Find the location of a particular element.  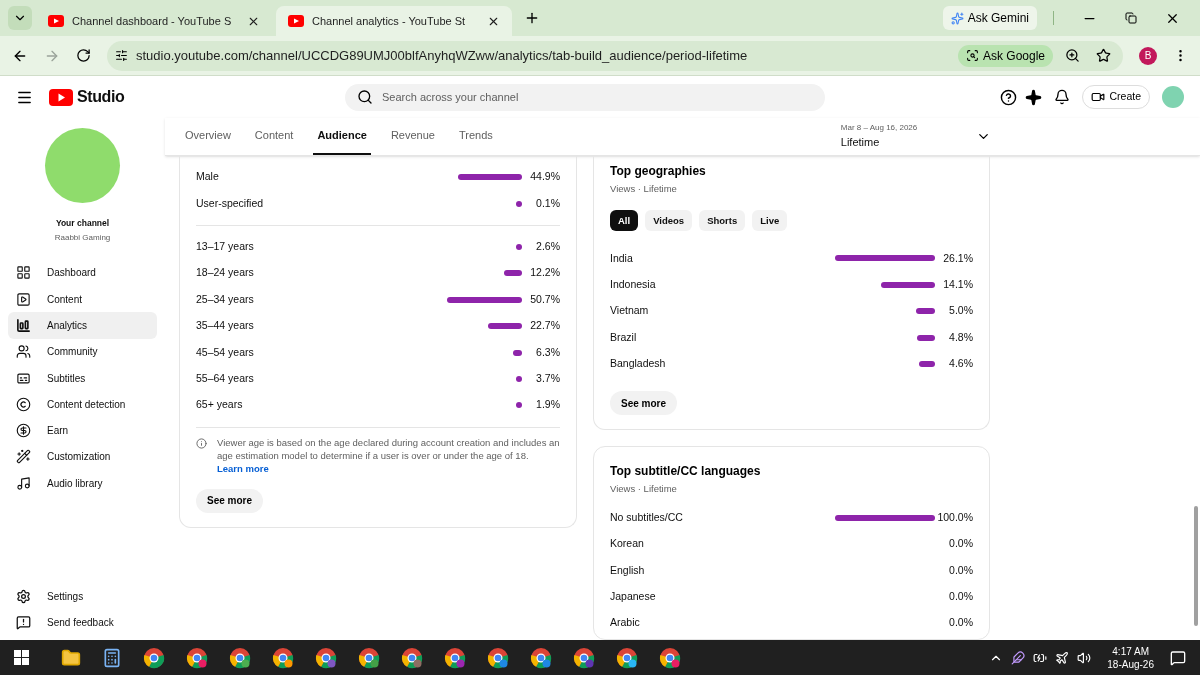

analytics-tab: Revenue is located at coordinates (412, 136).